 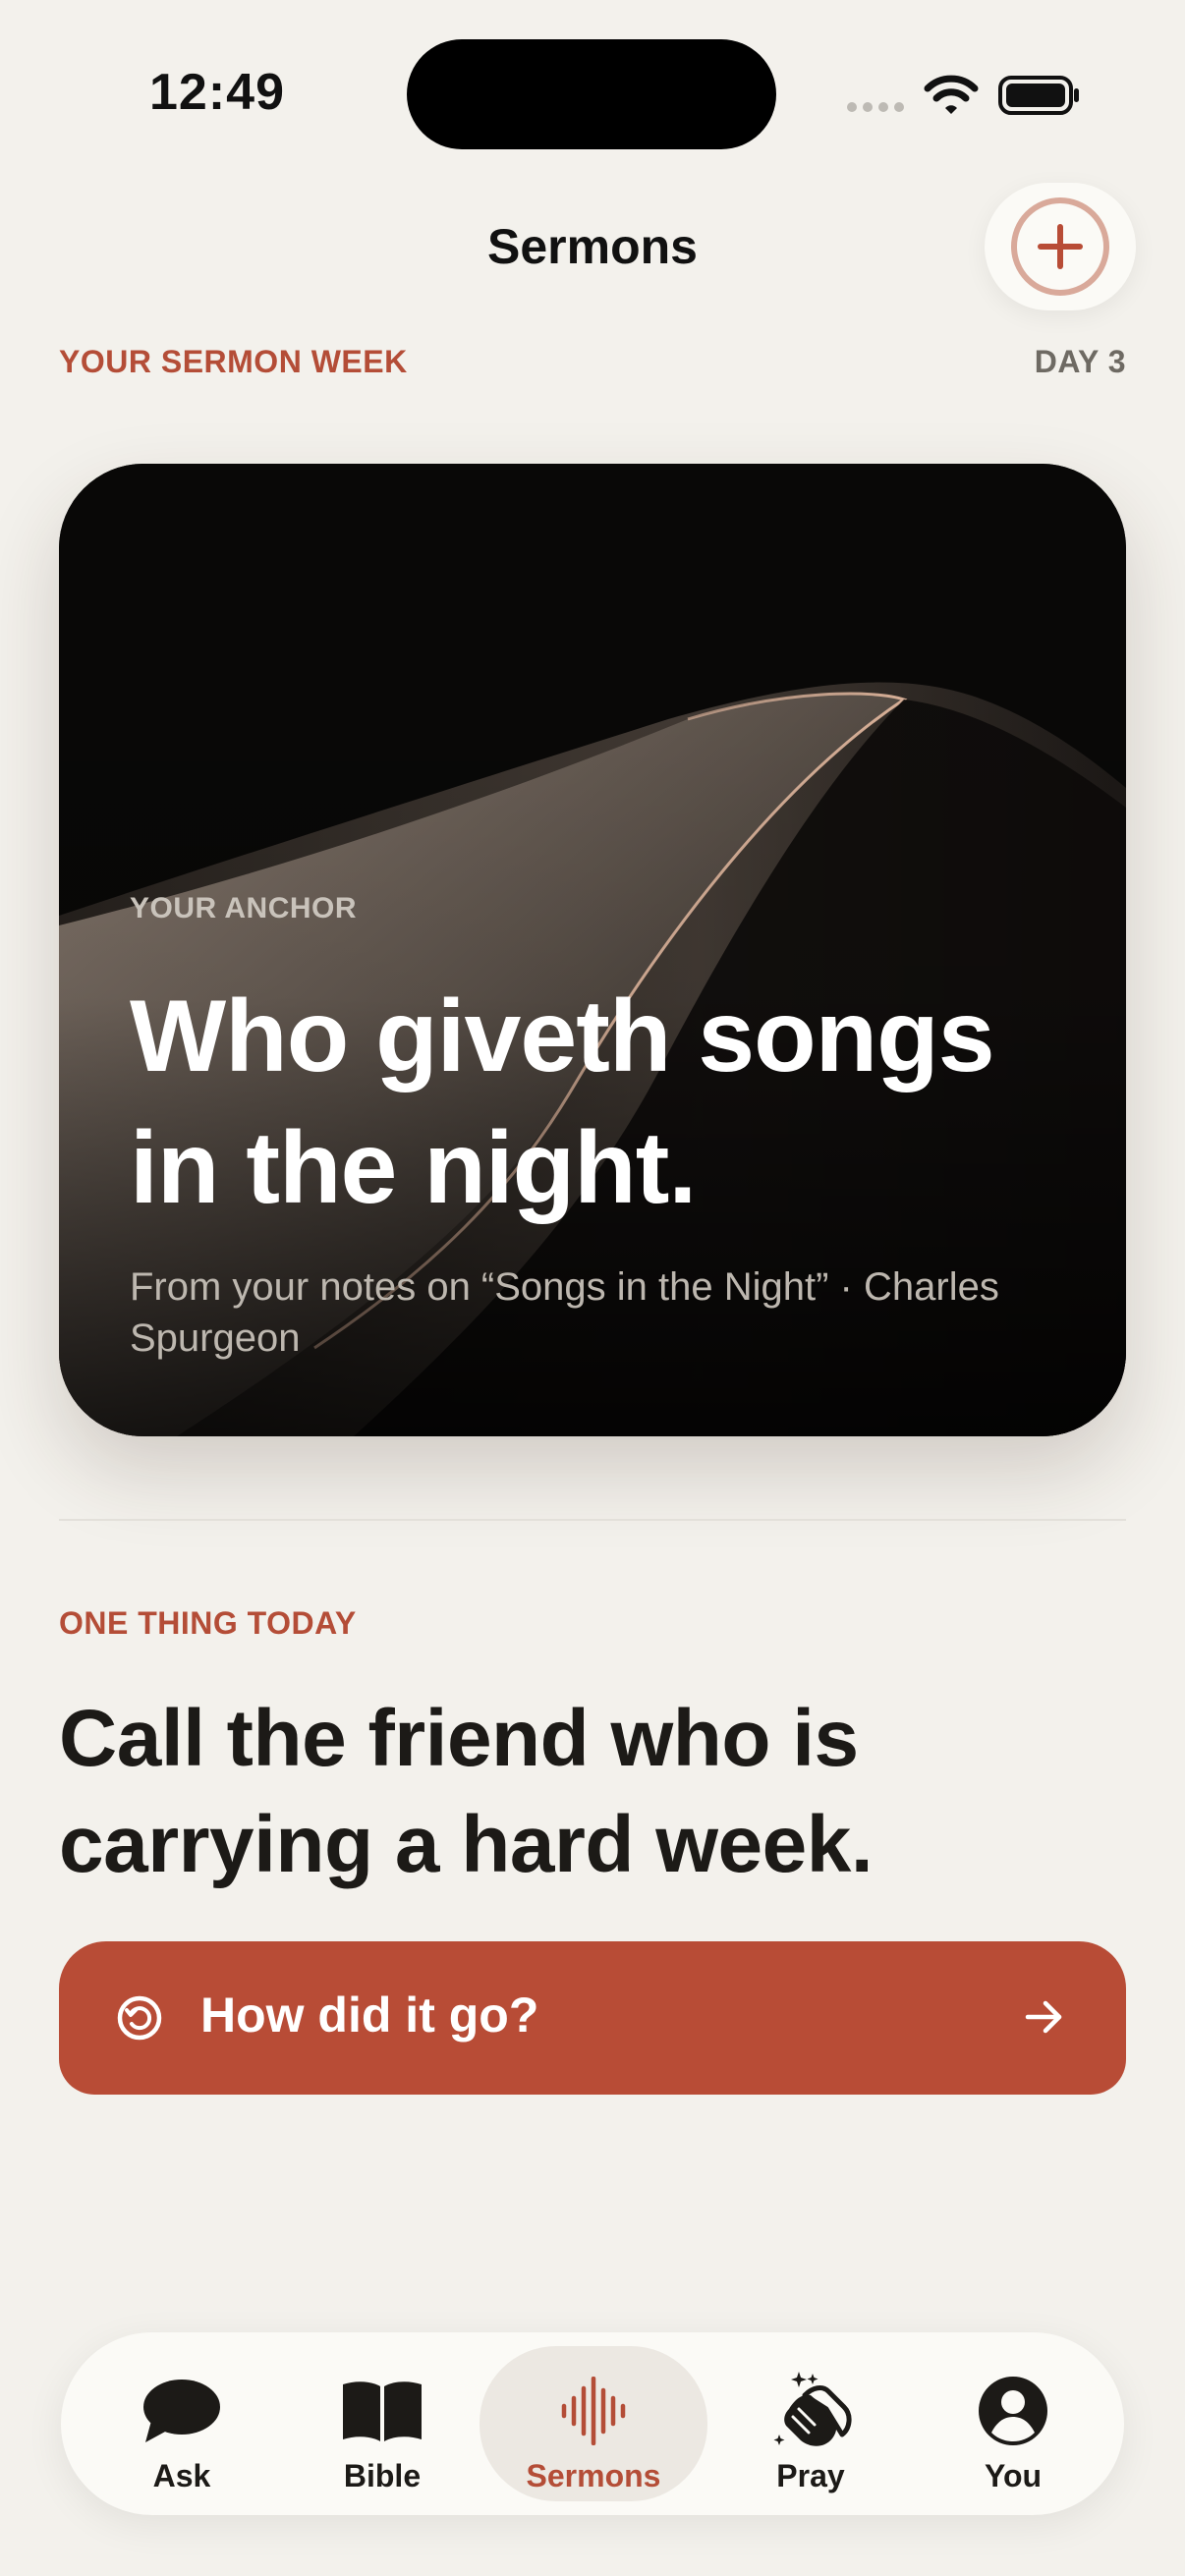 I want to click on arrow-right-icon, so click(x=1044, y=2017).